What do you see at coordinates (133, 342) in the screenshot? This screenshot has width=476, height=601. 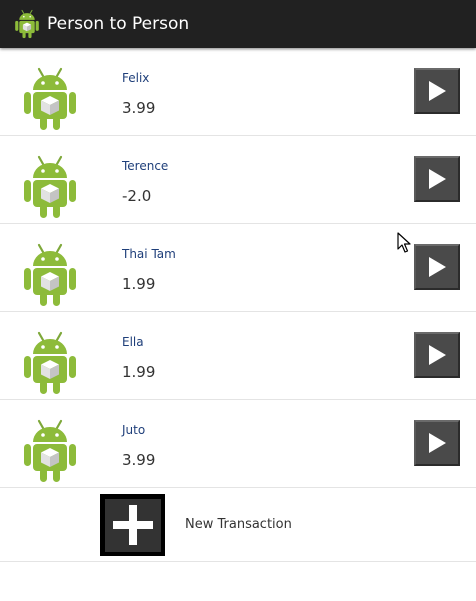 I see `person-name: Ella` at bounding box center [133, 342].